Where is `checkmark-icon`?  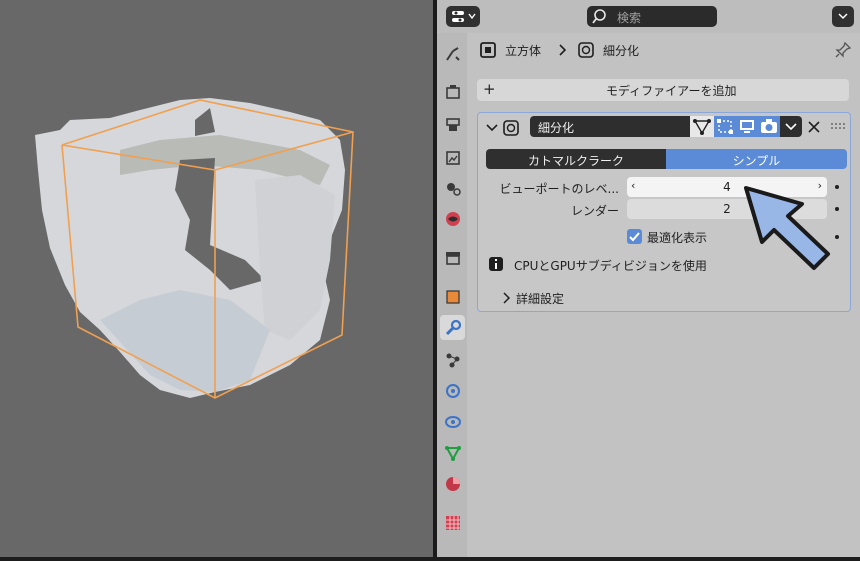
checkmark-icon is located at coordinates (634, 237).